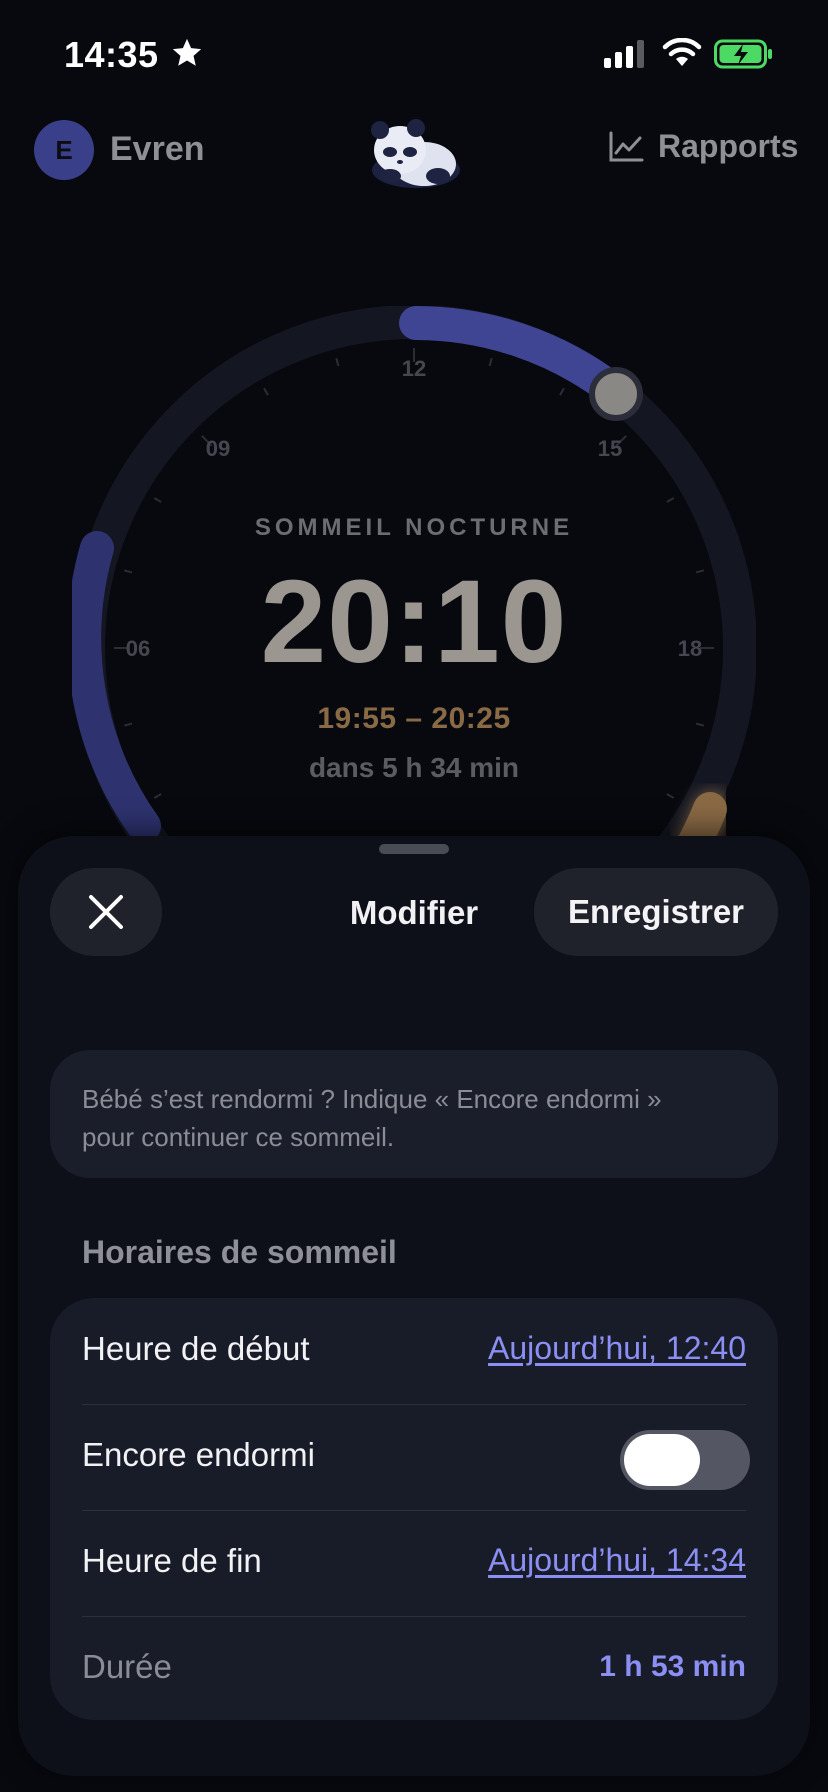  I want to click on toggle-knob, so click(662, 1460).